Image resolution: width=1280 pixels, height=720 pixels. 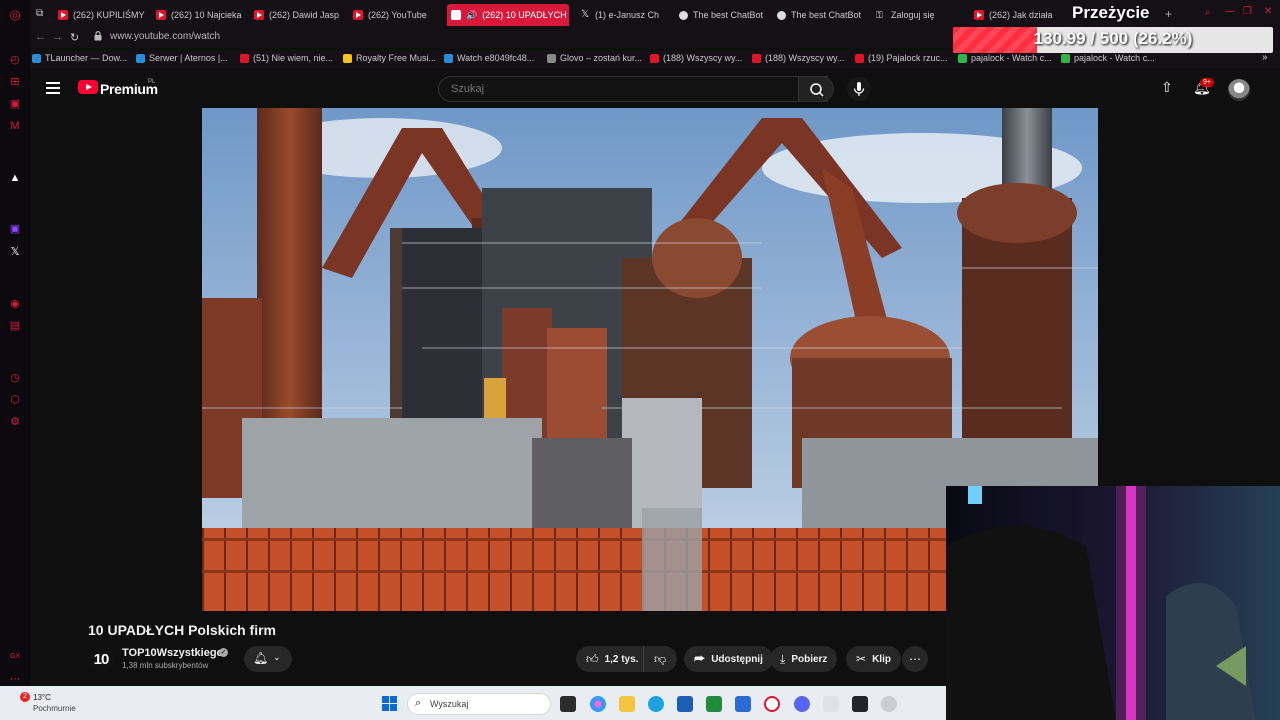 What do you see at coordinates (418, 703) in the screenshot?
I see `search-icon: ⌕` at bounding box center [418, 703].